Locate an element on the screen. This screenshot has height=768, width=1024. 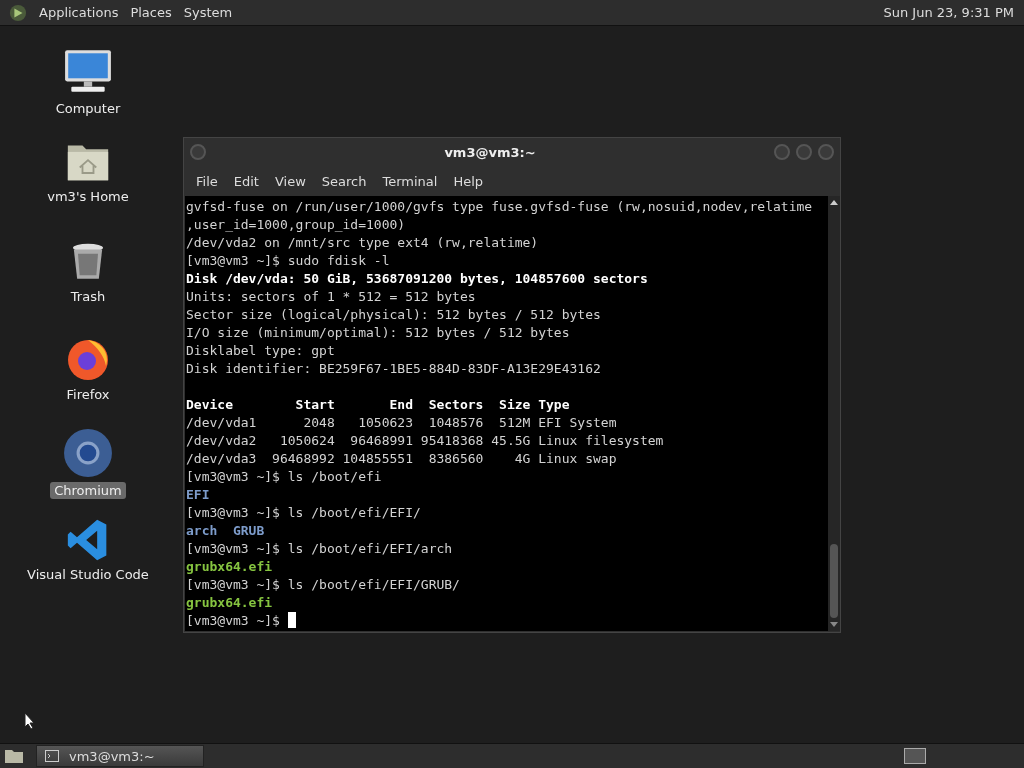
panel-menu: Places is located at coordinates (151, 12).